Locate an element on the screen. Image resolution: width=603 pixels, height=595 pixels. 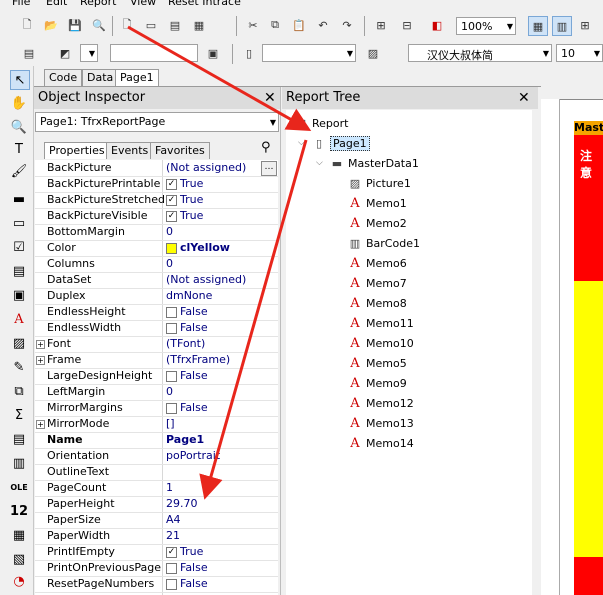
tree-node: A Memo13 is located at coordinates (380, 423).